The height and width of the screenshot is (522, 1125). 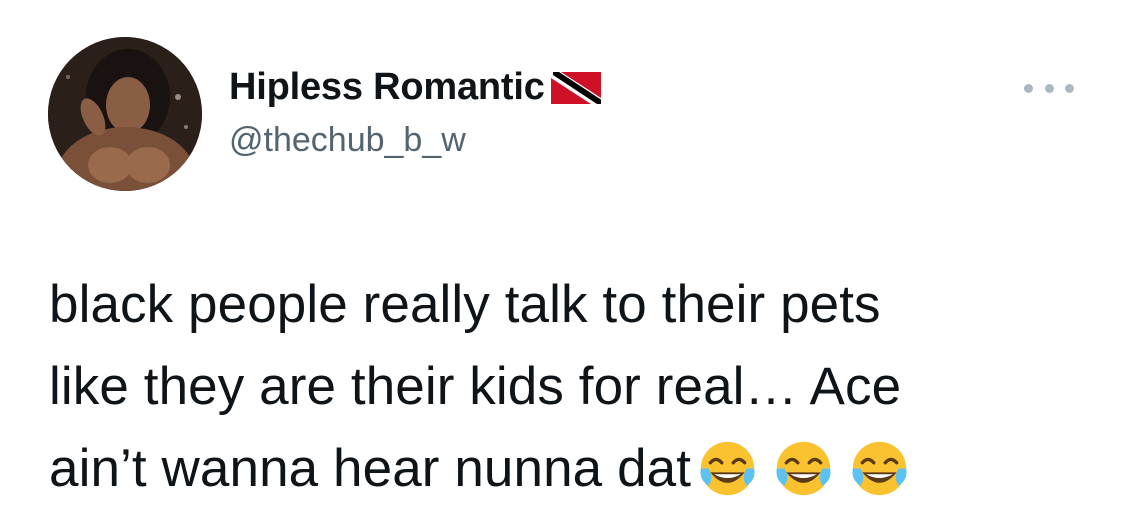 What do you see at coordinates (370, 468) in the screenshot?
I see `tweet-line-text: ain’t wanna hear nunna dat` at bounding box center [370, 468].